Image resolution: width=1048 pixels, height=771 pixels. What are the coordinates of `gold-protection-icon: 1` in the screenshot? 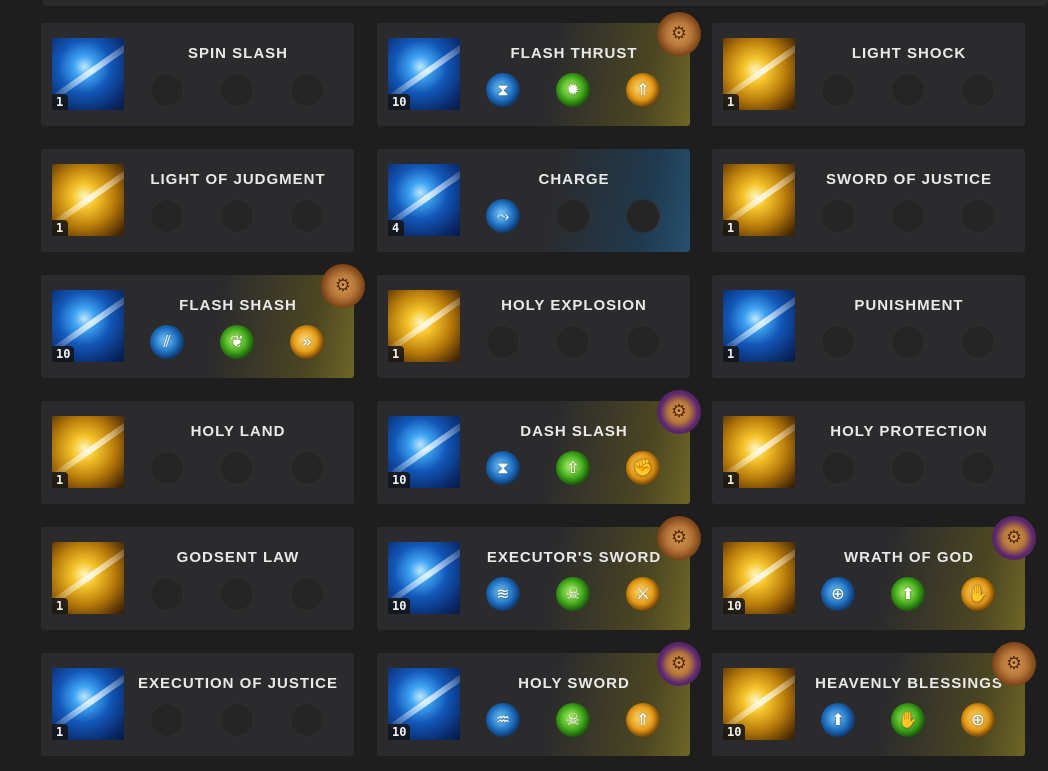 It's located at (759, 452).